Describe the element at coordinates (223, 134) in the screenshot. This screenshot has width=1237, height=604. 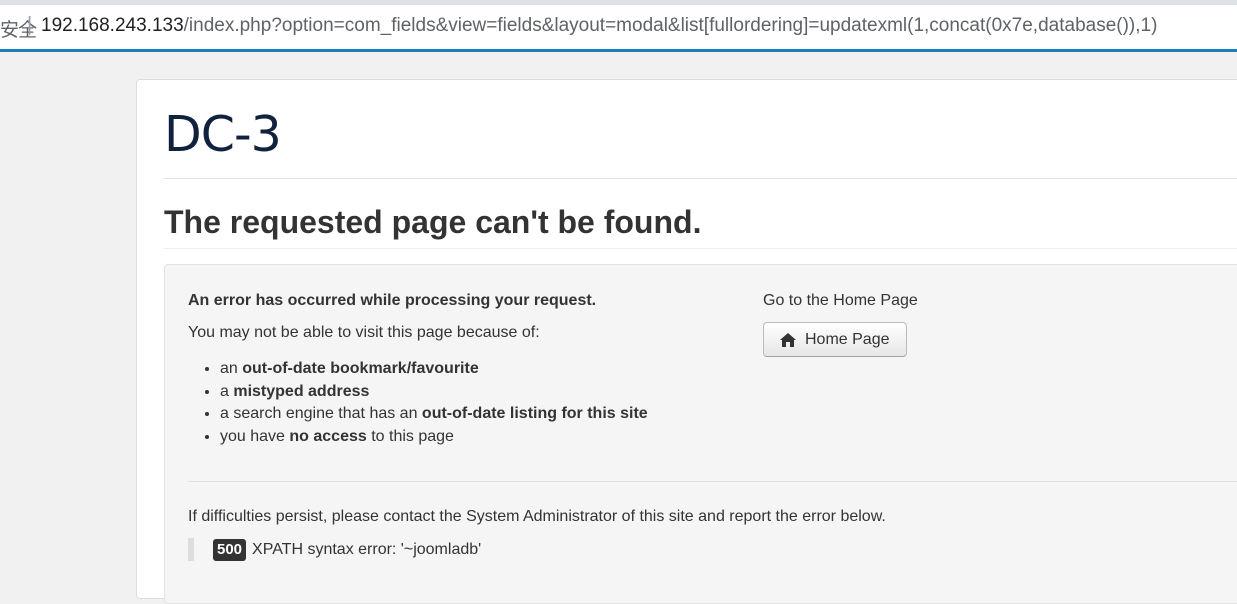
I see `site-title: DC-3` at that location.